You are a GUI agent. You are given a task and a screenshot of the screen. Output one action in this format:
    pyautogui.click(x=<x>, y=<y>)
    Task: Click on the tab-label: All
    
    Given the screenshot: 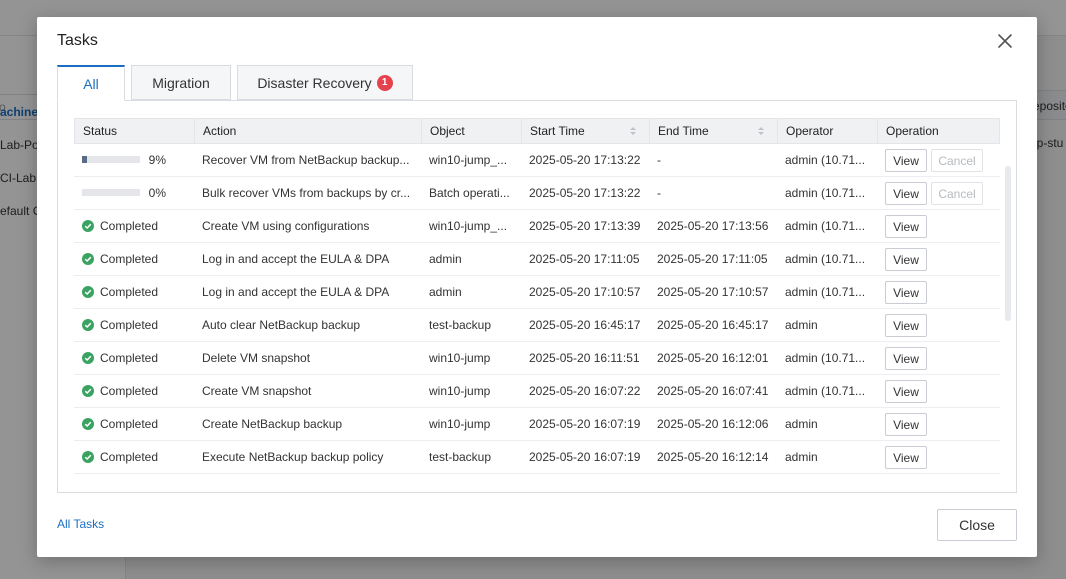 What is the action you would take?
    pyautogui.click(x=91, y=83)
    